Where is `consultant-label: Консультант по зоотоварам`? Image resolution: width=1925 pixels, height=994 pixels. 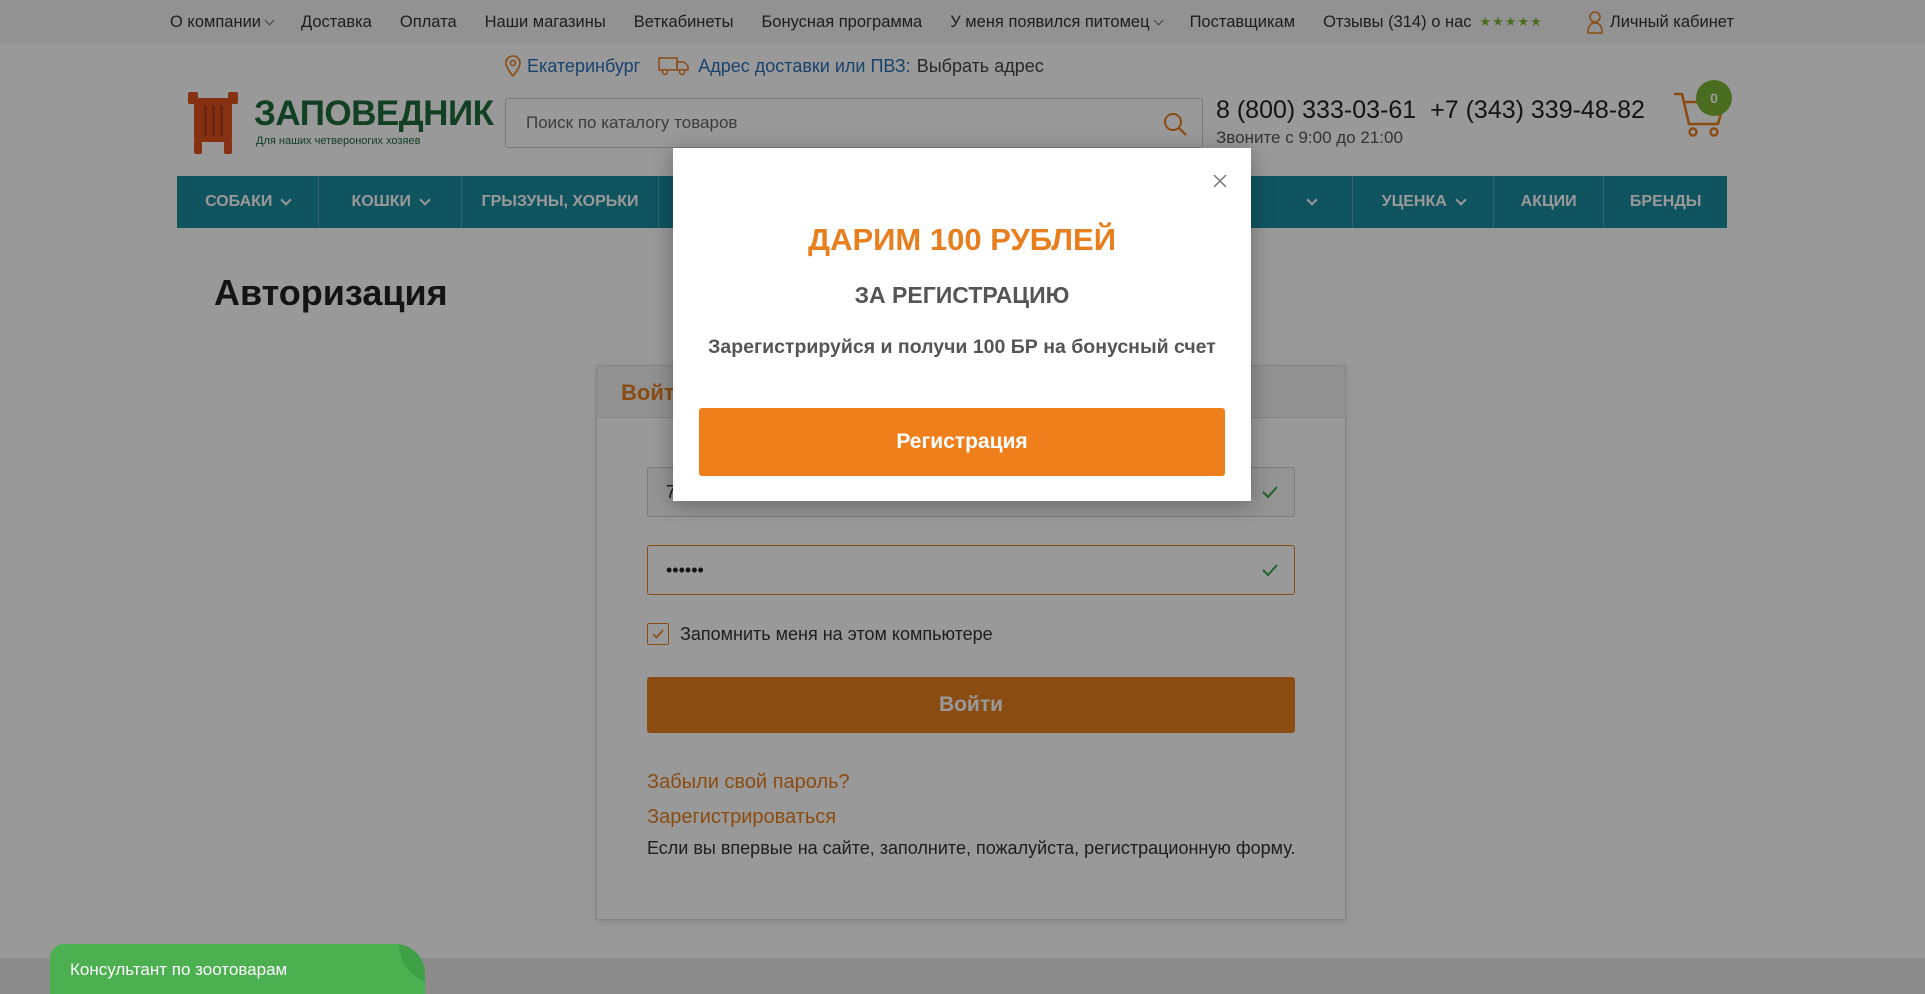 consultant-label: Консультант по зоотоварам is located at coordinates (179, 969).